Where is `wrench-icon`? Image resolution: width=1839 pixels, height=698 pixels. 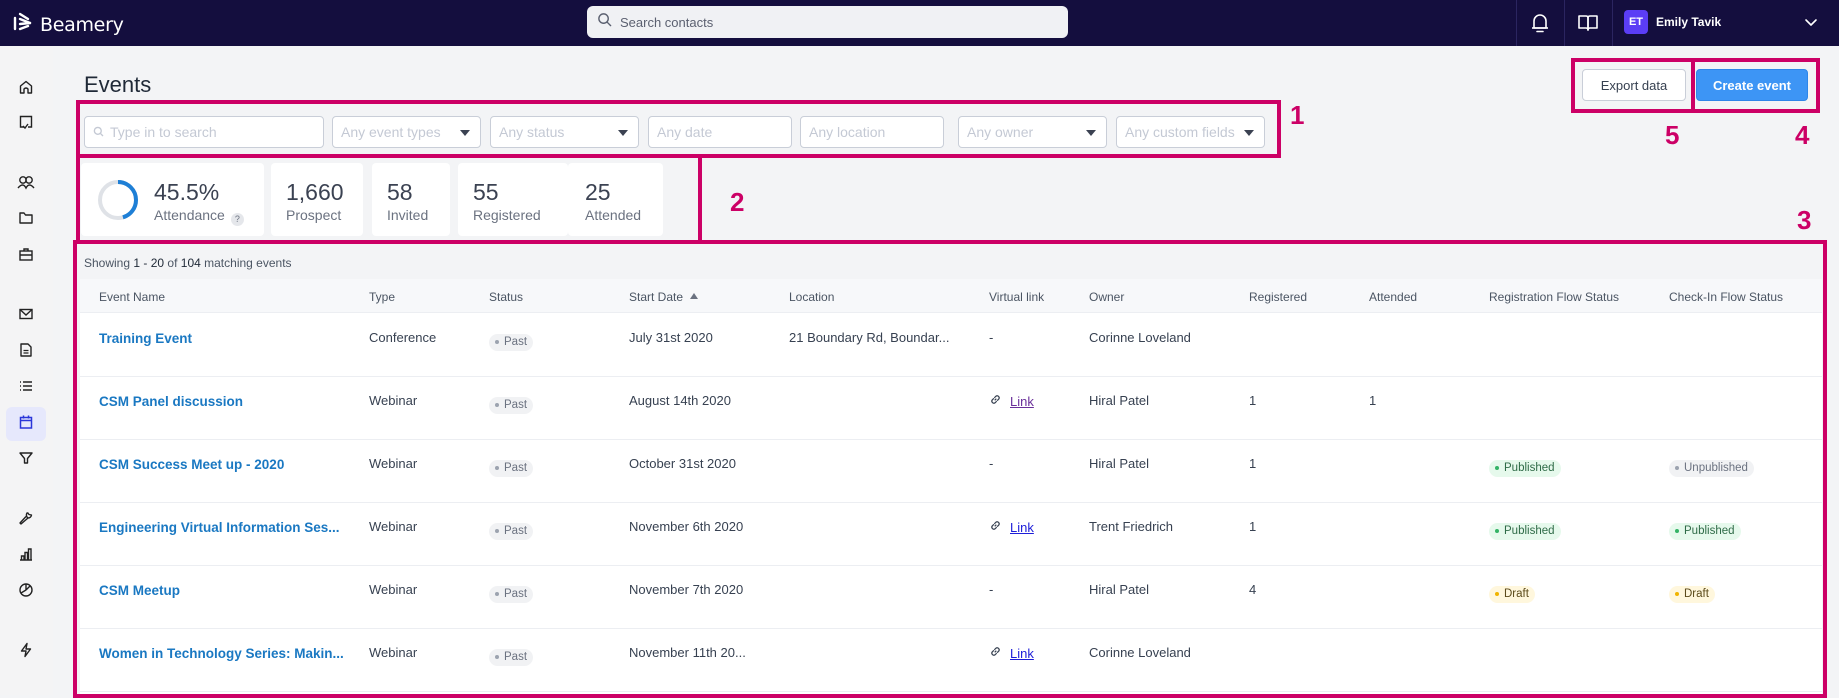 wrench-icon is located at coordinates (26, 520).